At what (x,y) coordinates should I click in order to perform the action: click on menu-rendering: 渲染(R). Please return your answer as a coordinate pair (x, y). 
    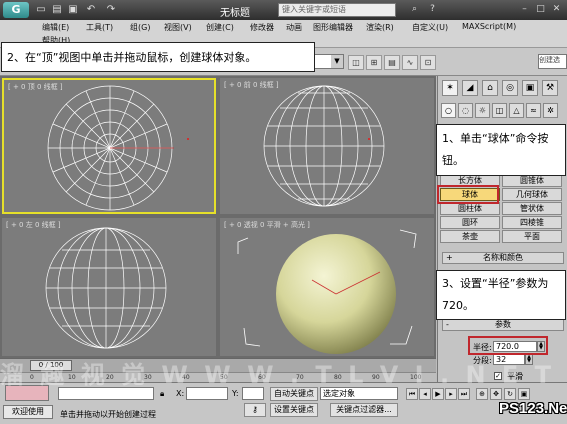
    Looking at the image, I should click on (380, 27).